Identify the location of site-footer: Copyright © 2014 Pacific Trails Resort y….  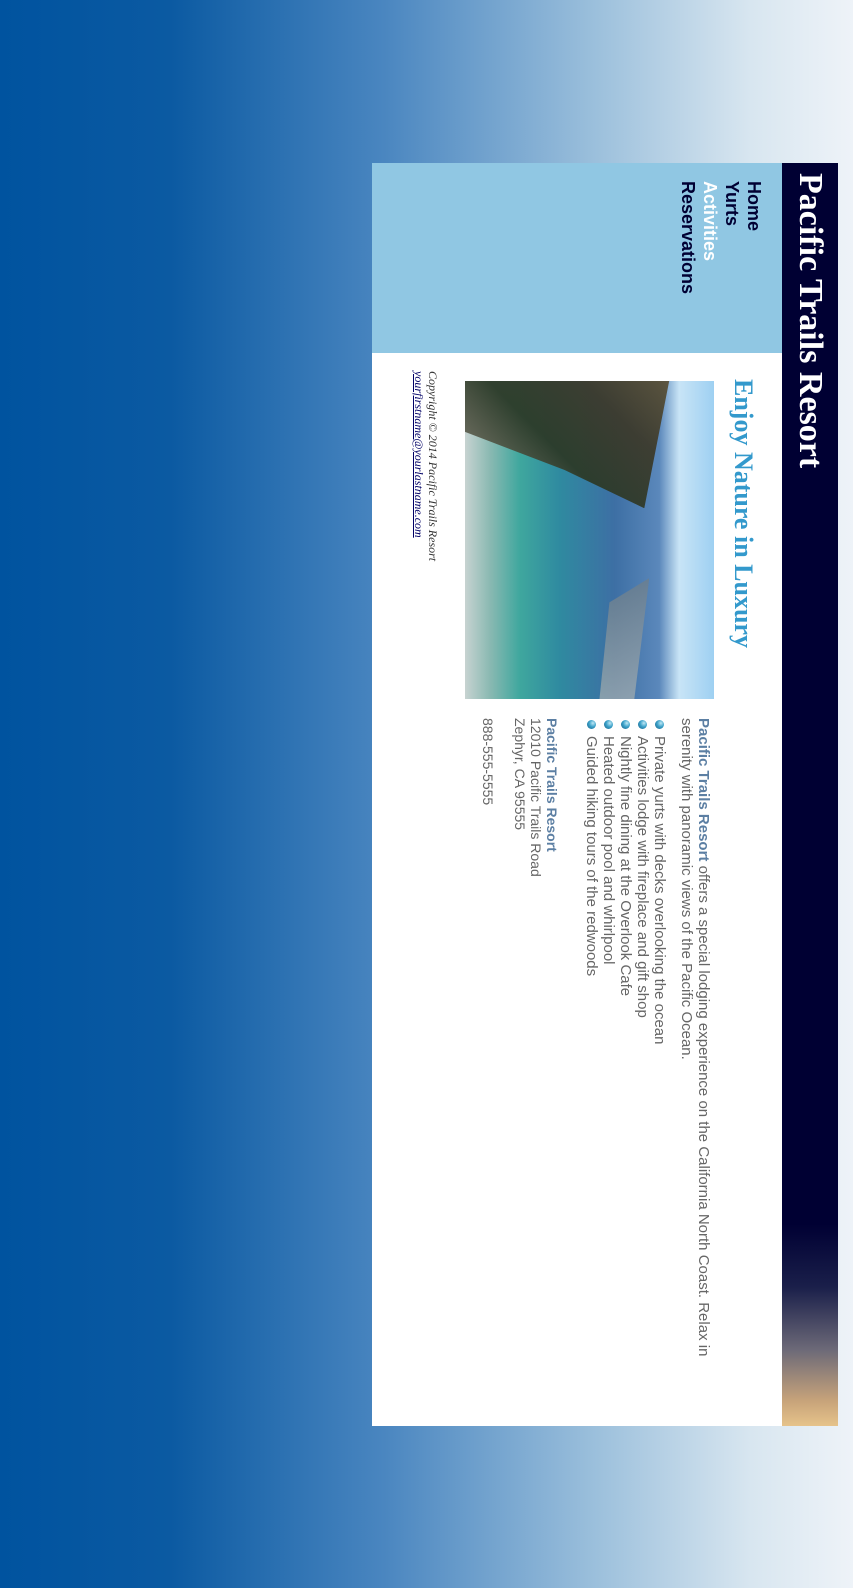
(426, 571).